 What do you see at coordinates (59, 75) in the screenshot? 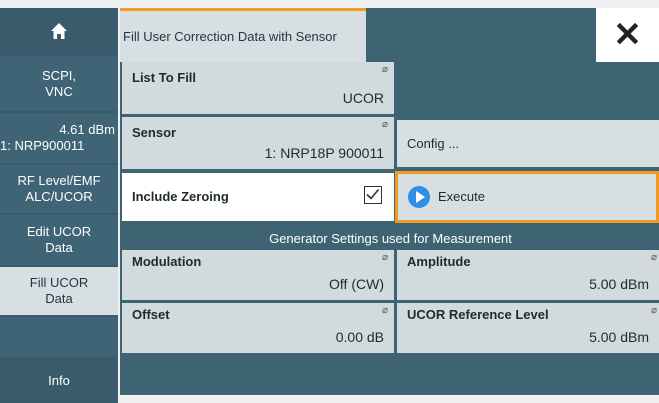
I see `sidebar-item-label: SCPI,` at bounding box center [59, 75].